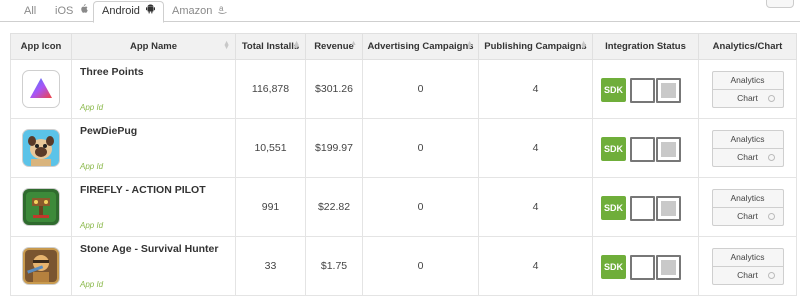  I want to click on tab-all: All, so click(30, 11).